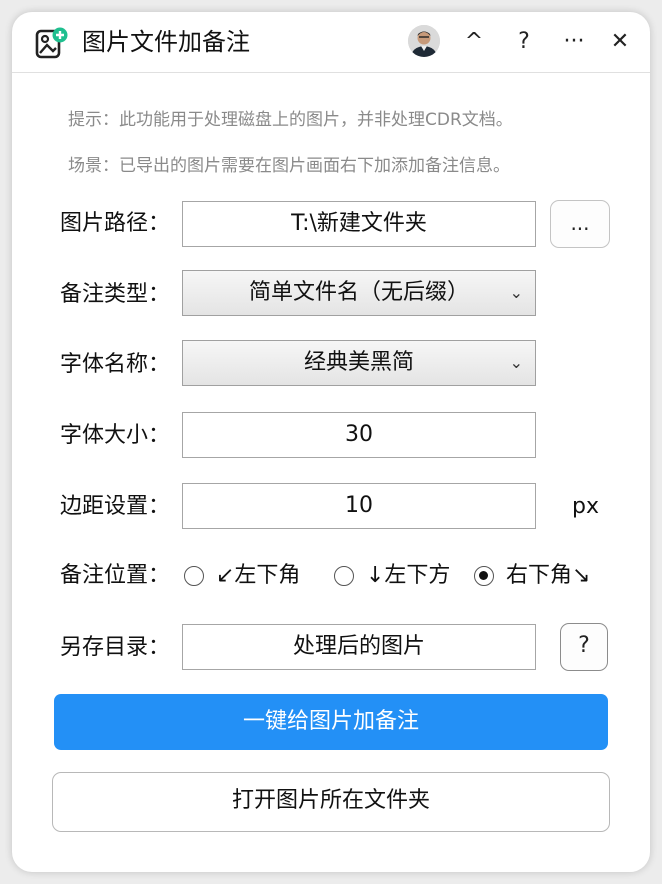 This screenshot has height=884, width=662. I want to click on more-button: ···, so click(574, 42).